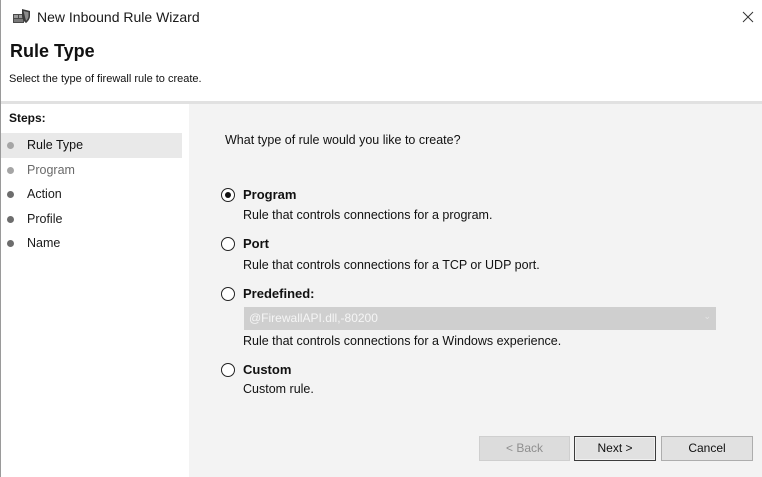  Describe the element at coordinates (707, 316) in the screenshot. I see `chevron-down-icon: ⌄` at that location.